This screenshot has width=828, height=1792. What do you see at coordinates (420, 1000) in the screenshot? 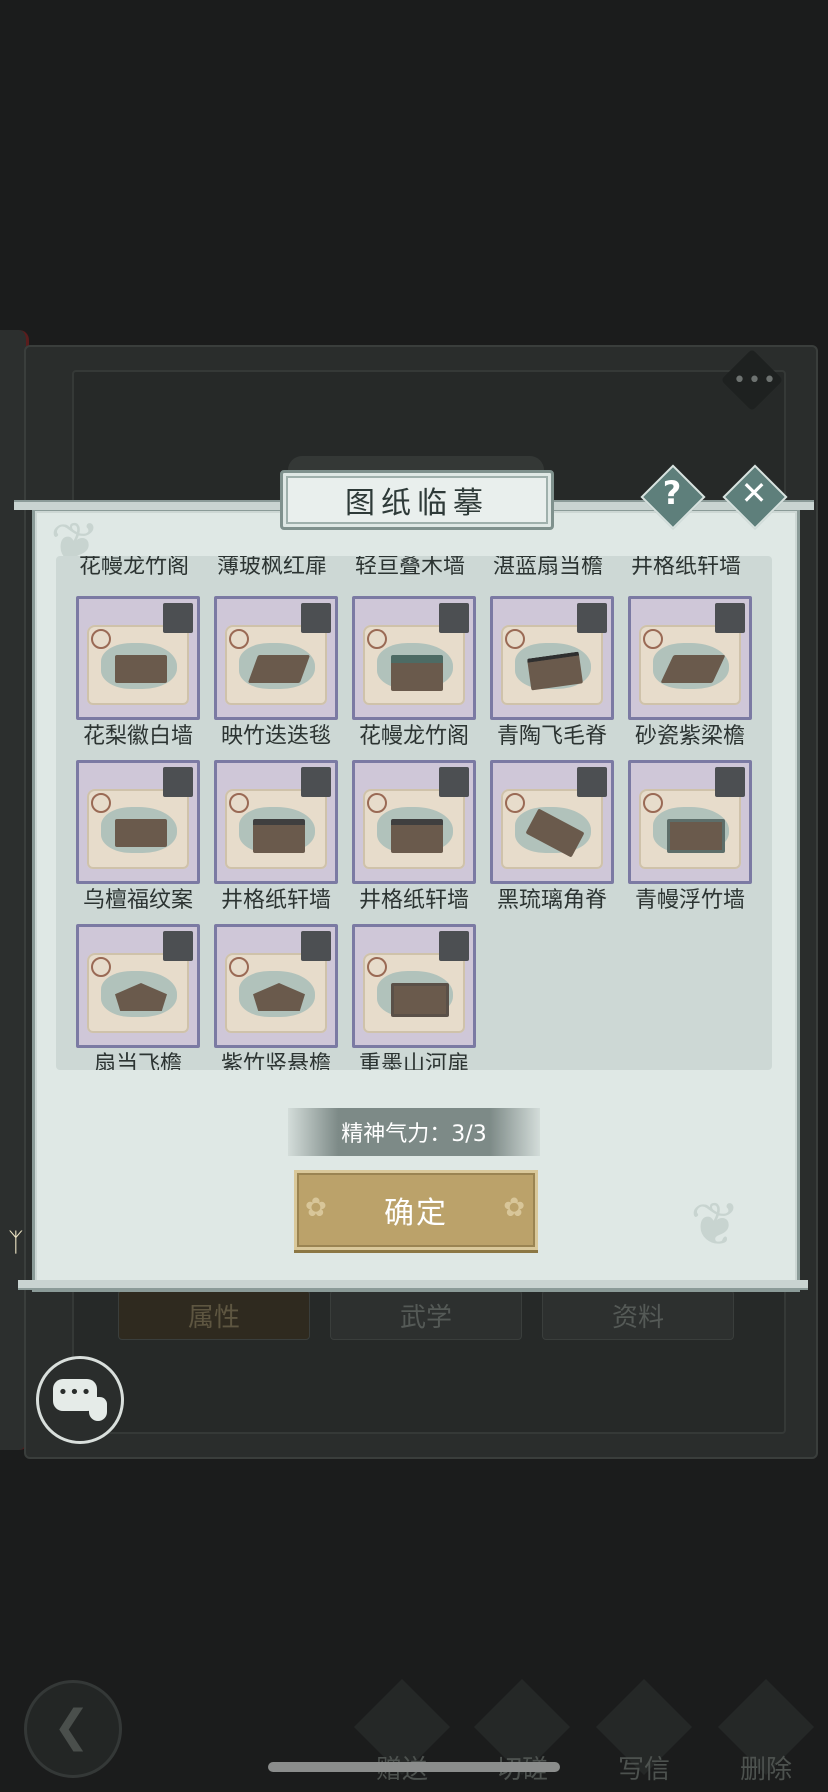
I see `temple-model-icon` at bounding box center [420, 1000].